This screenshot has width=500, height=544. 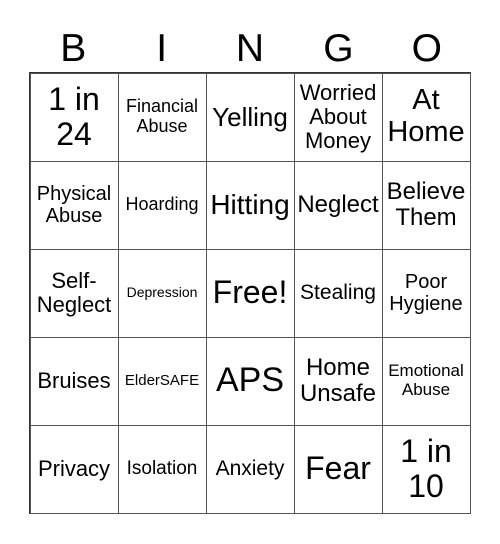 I want to click on bingo-cell: Anxiety, so click(x=250, y=469).